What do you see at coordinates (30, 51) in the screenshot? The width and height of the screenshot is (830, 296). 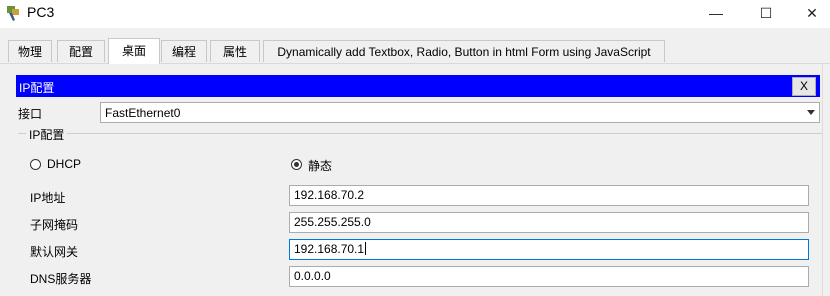 I see `tab-physical: 物理` at bounding box center [30, 51].